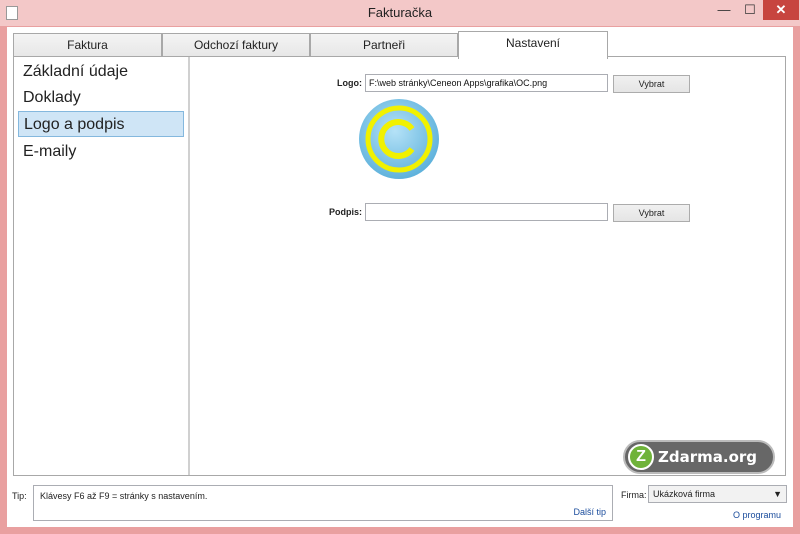  Describe the element at coordinates (708, 457) in the screenshot. I see `watermark-text: Zdarma.org` at that location.